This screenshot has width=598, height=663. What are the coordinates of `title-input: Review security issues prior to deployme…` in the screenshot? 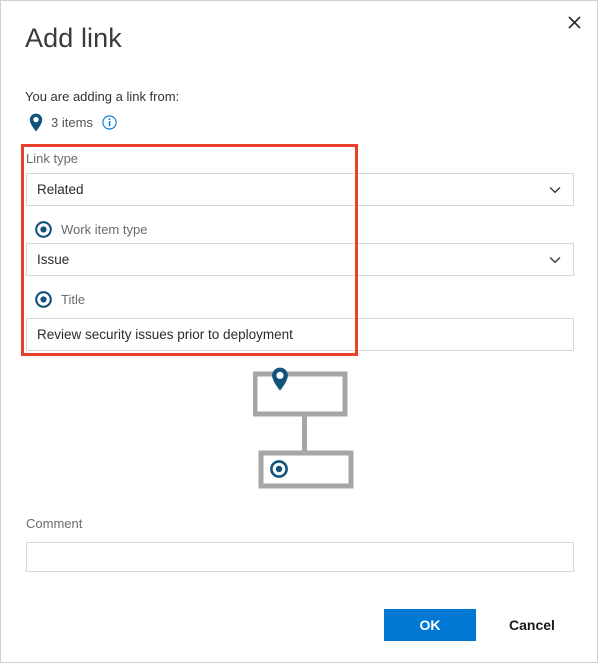 It's located at (300, 334).